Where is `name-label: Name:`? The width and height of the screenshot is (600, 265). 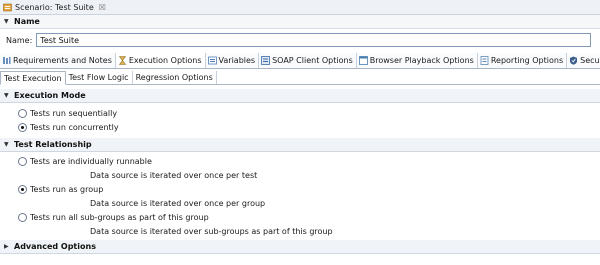 name-label: Name: is located at coordinates (19, 40).